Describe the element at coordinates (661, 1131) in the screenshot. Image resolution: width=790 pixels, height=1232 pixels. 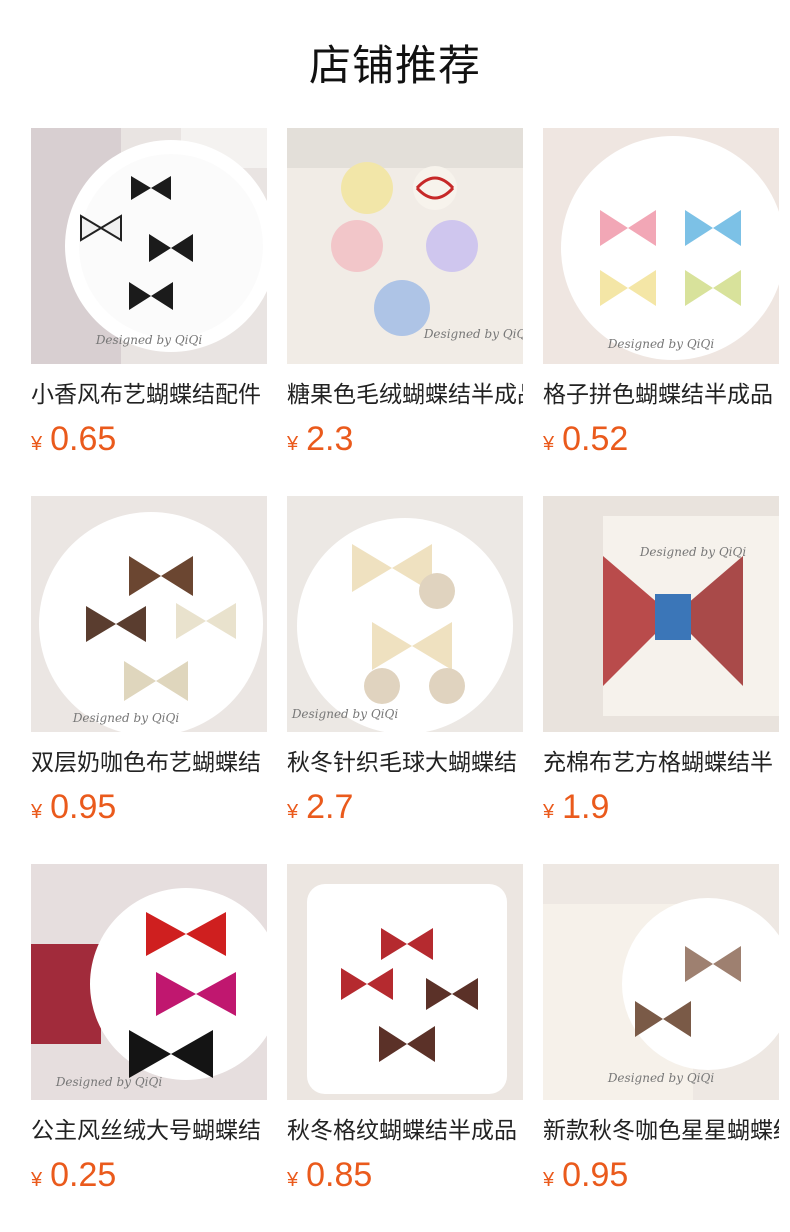
I see `product-title: 新款秋冬咖色星星蝴蝶结` at that location.